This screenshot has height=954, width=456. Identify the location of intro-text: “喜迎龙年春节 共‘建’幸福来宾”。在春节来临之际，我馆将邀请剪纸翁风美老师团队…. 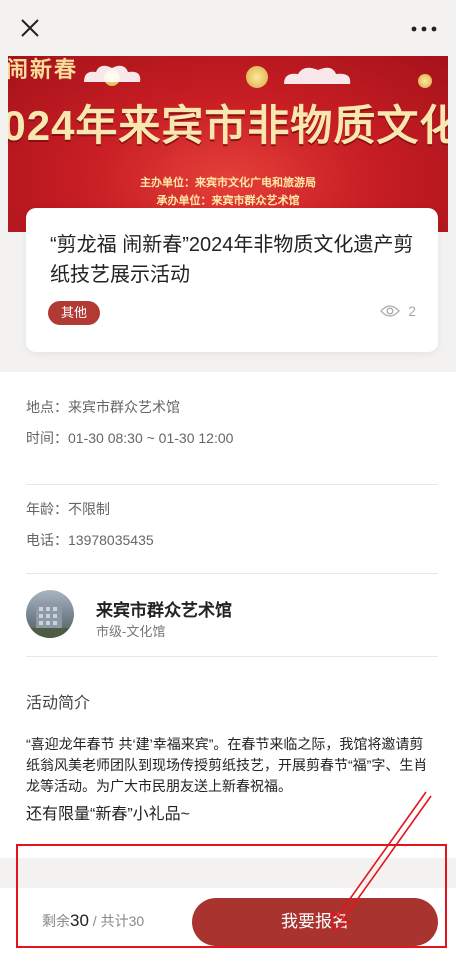
(227, 765).